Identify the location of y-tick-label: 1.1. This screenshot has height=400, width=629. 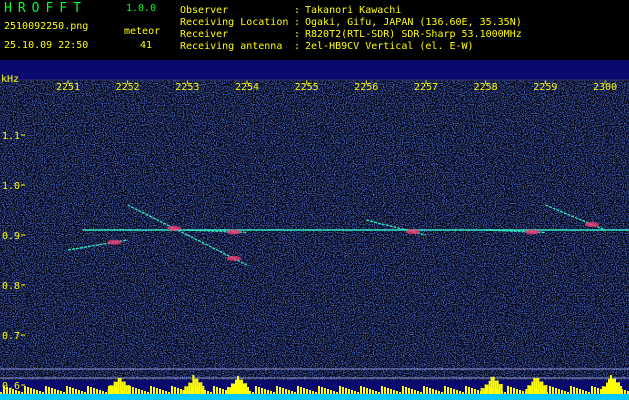
(11, 136).